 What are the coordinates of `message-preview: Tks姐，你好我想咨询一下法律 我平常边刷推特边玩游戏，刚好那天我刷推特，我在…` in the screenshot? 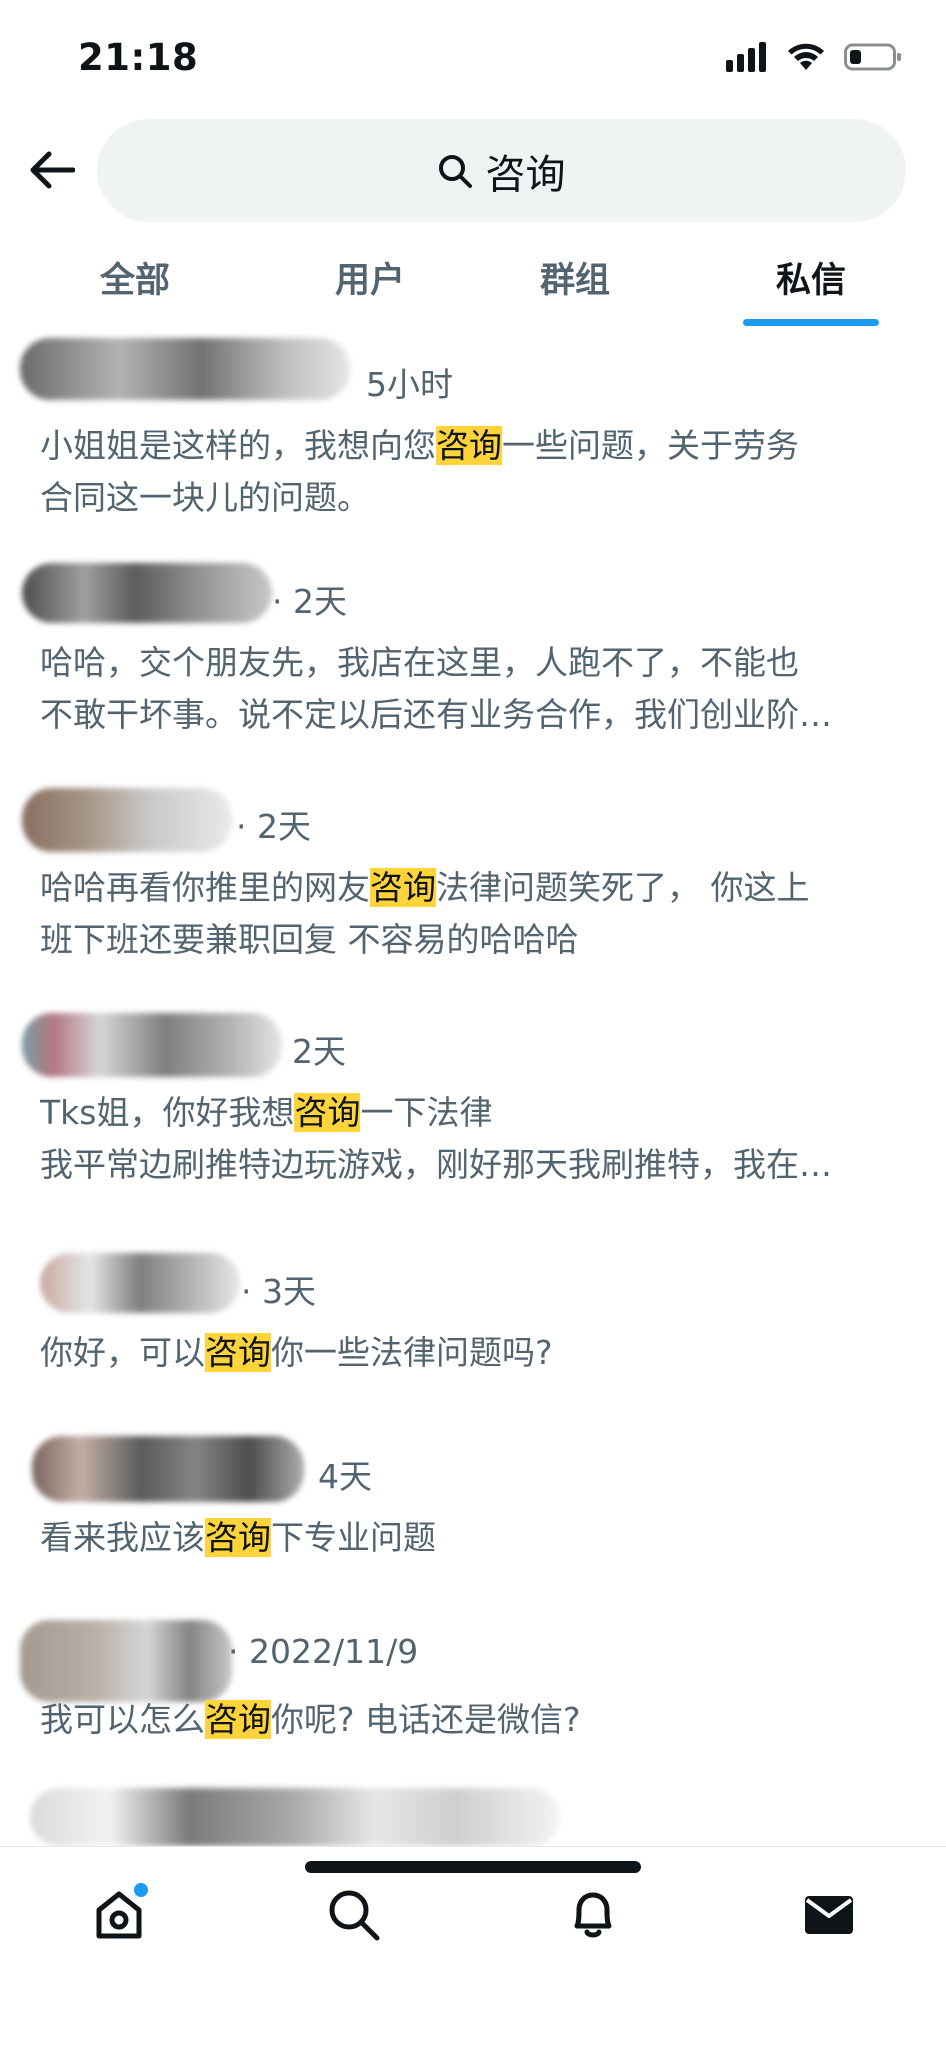 It's located at (436, 1138).